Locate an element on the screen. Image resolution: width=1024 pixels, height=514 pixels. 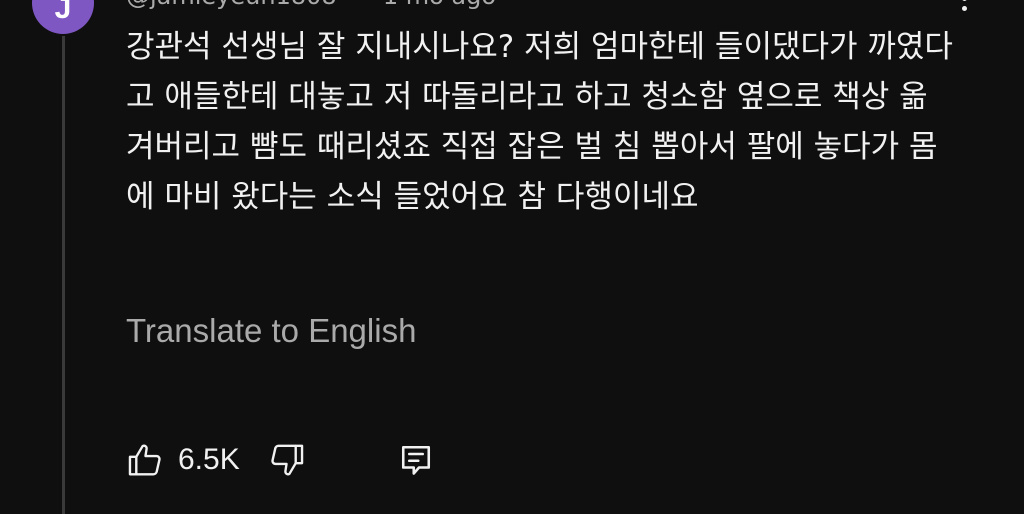
reply-button is located at coordinates (416, 460).